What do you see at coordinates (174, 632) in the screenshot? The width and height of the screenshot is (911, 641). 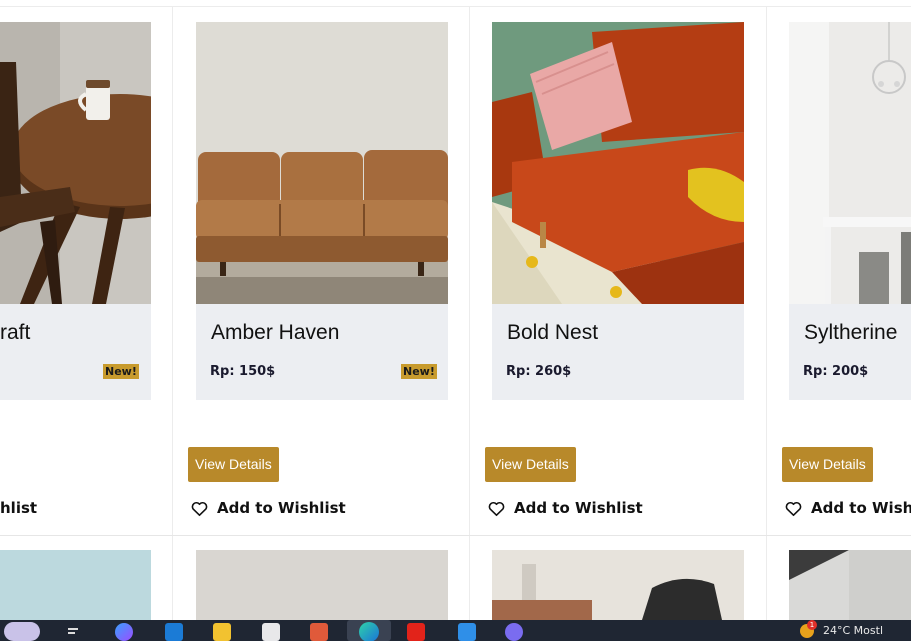 I see `store-icon` at bounding box center [174, 632].